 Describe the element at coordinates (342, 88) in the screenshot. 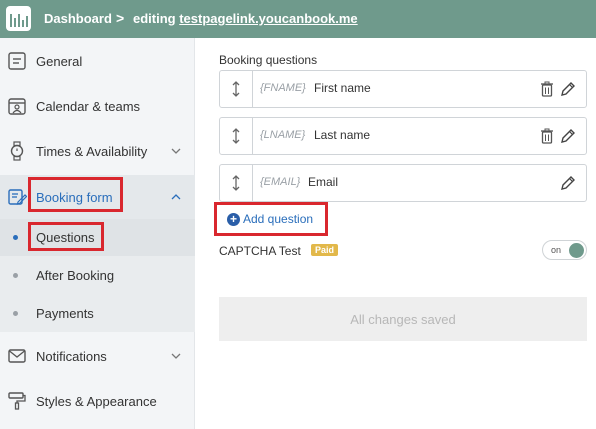

I see `question-label: First name` at that location.